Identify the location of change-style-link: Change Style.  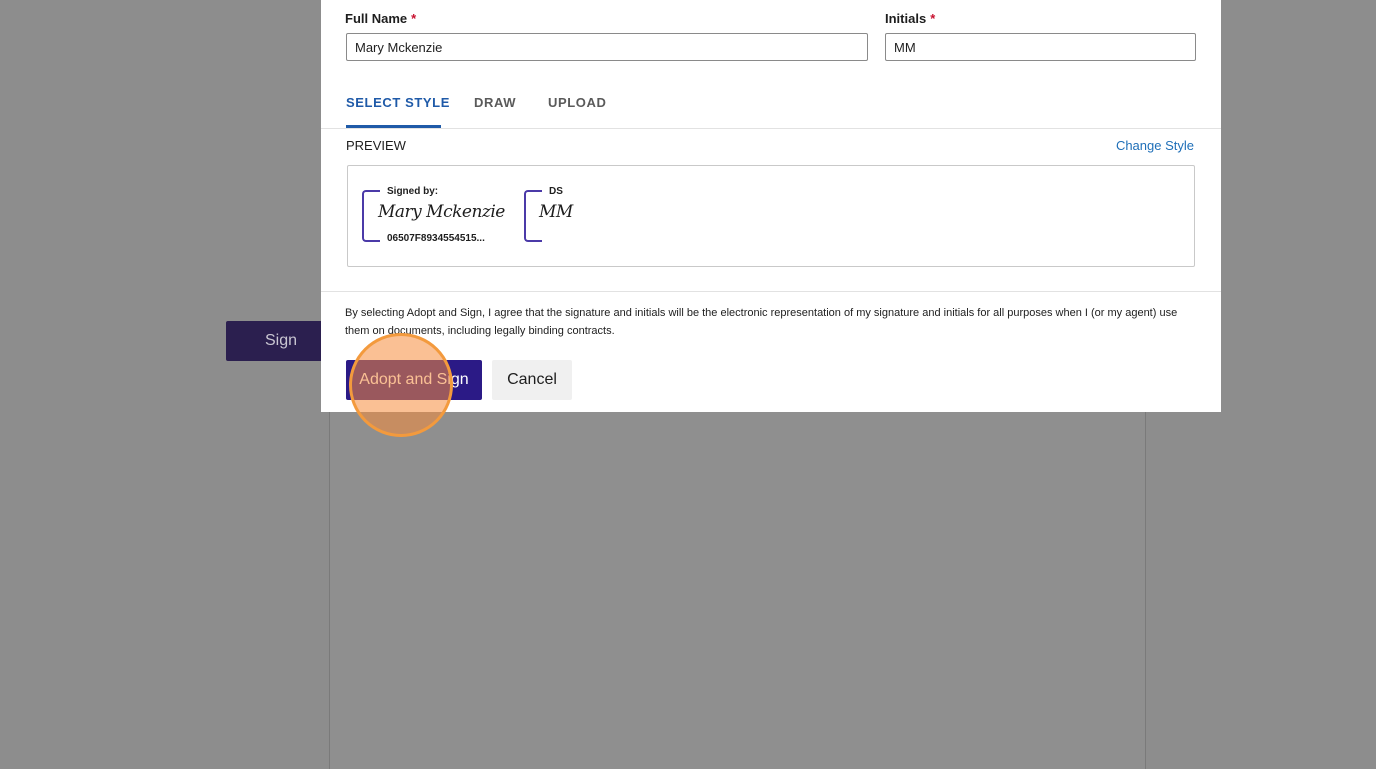
(1155, 145).